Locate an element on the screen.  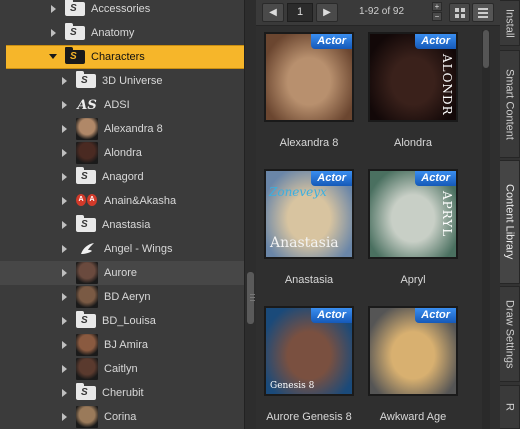
side-tab-label: R is located at coordinates (509, 407).